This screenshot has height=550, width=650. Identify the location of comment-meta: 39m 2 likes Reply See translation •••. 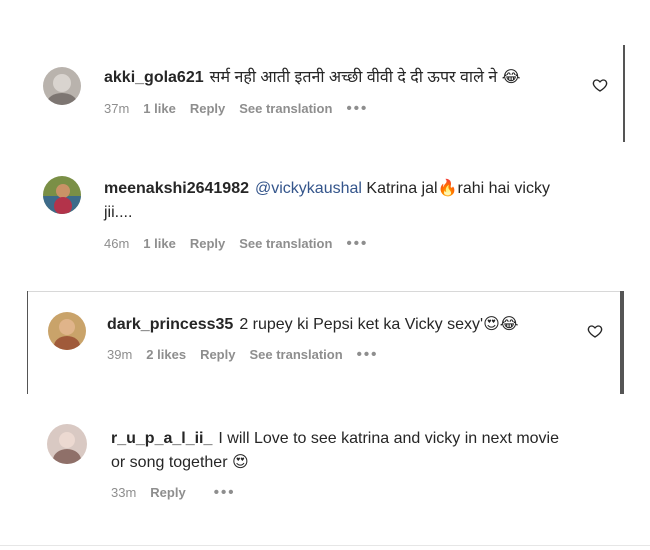
(249, 355).